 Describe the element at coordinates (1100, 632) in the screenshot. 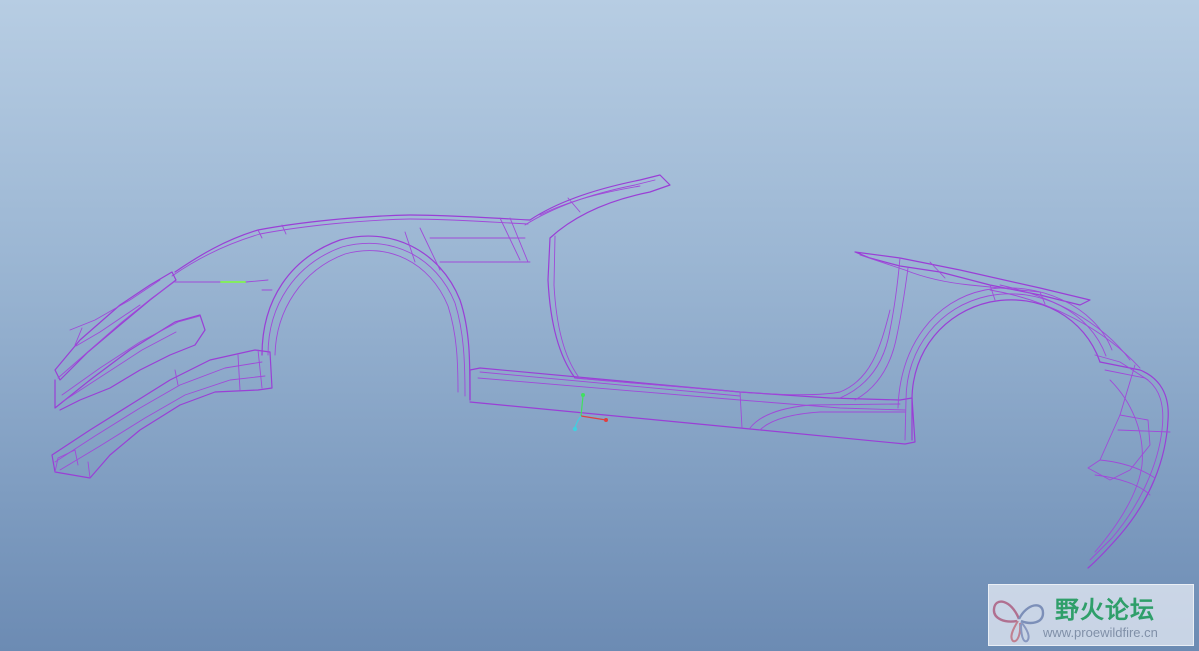

I see `watermark-url: www.proewildfire.cn` at that location.